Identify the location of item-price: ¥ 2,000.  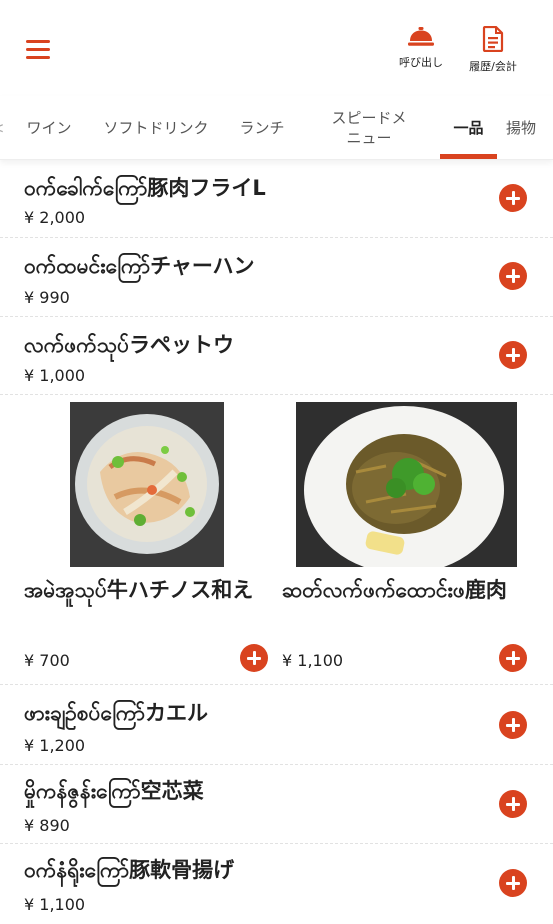
(55, 217).